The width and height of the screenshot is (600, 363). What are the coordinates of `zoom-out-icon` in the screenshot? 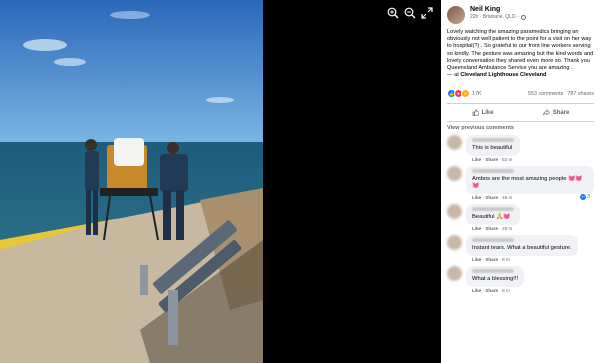 It's located at (409, 12).